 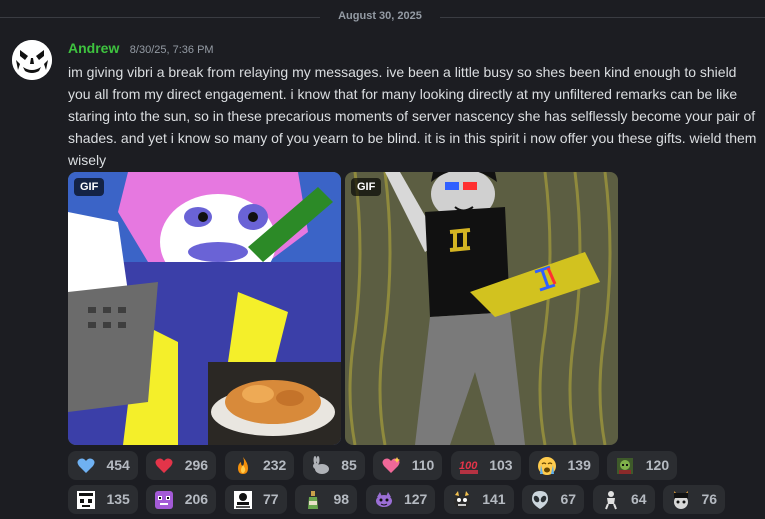 I want to click on reaction-count: 296, so click(x=196, y=465).